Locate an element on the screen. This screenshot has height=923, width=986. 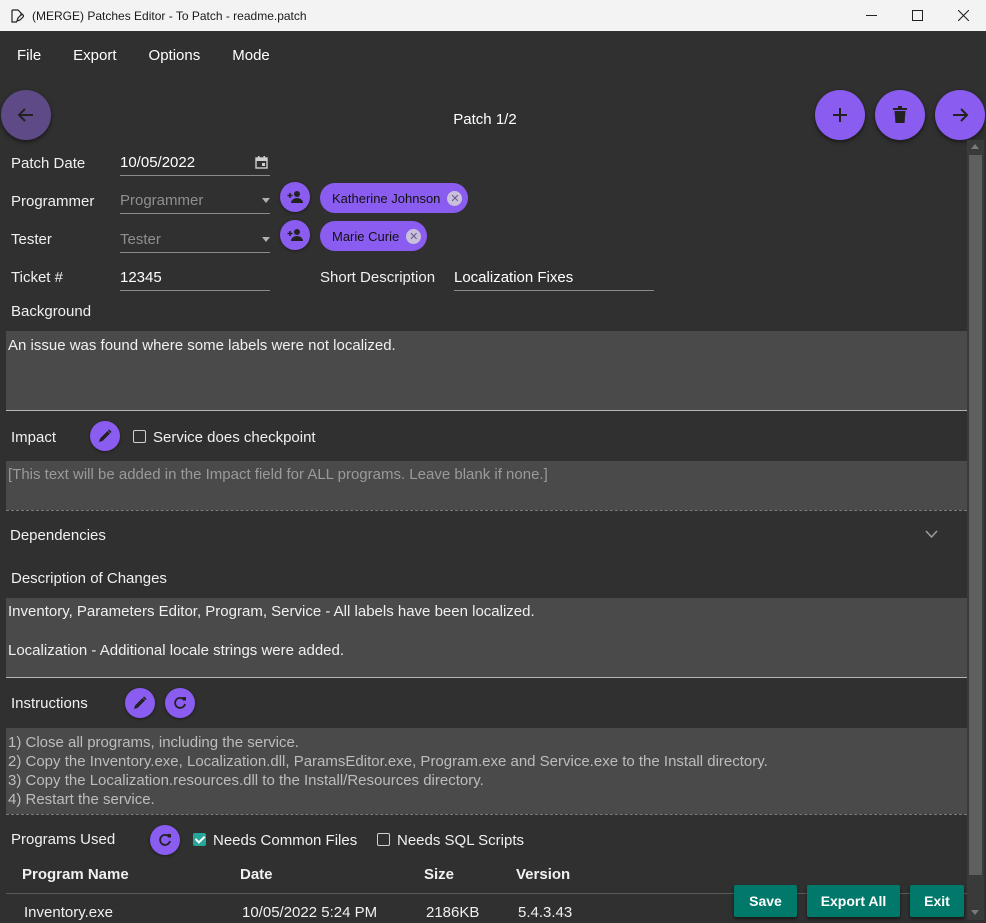
scroll-down-icon is located at coordinates (975, 912).